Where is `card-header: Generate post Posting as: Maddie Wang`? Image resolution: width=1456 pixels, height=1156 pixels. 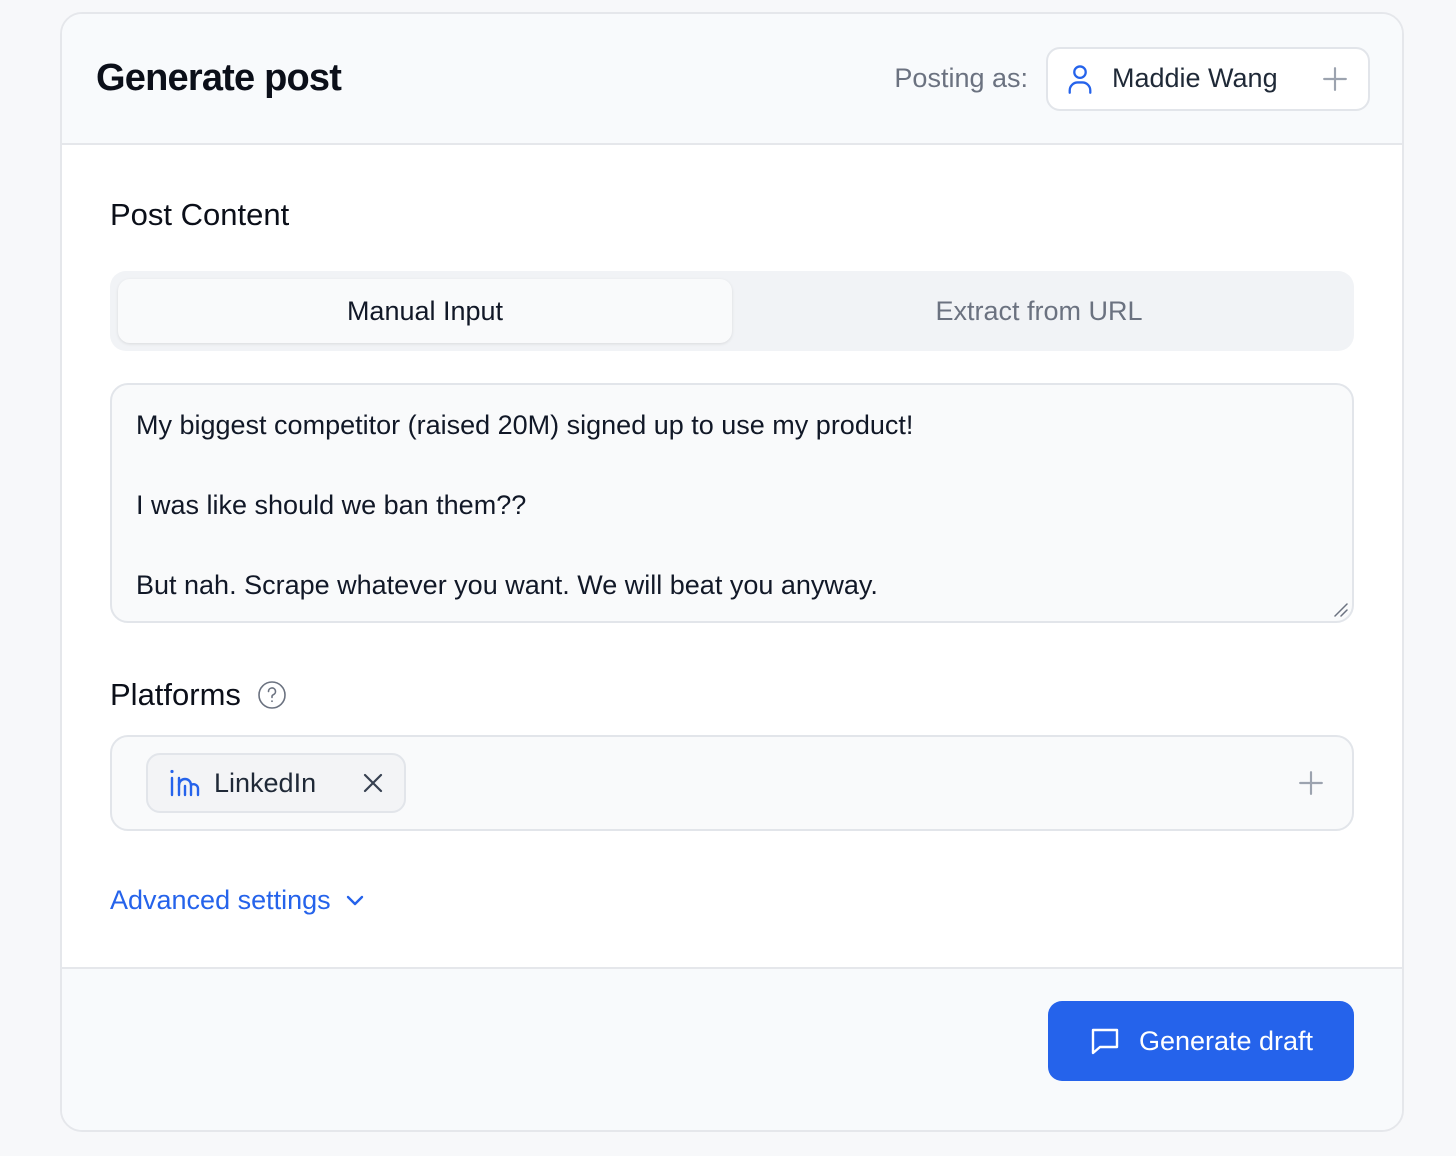
card-header: Generate post Posting as: Maddie Wang is located at coordinates (732, 79).